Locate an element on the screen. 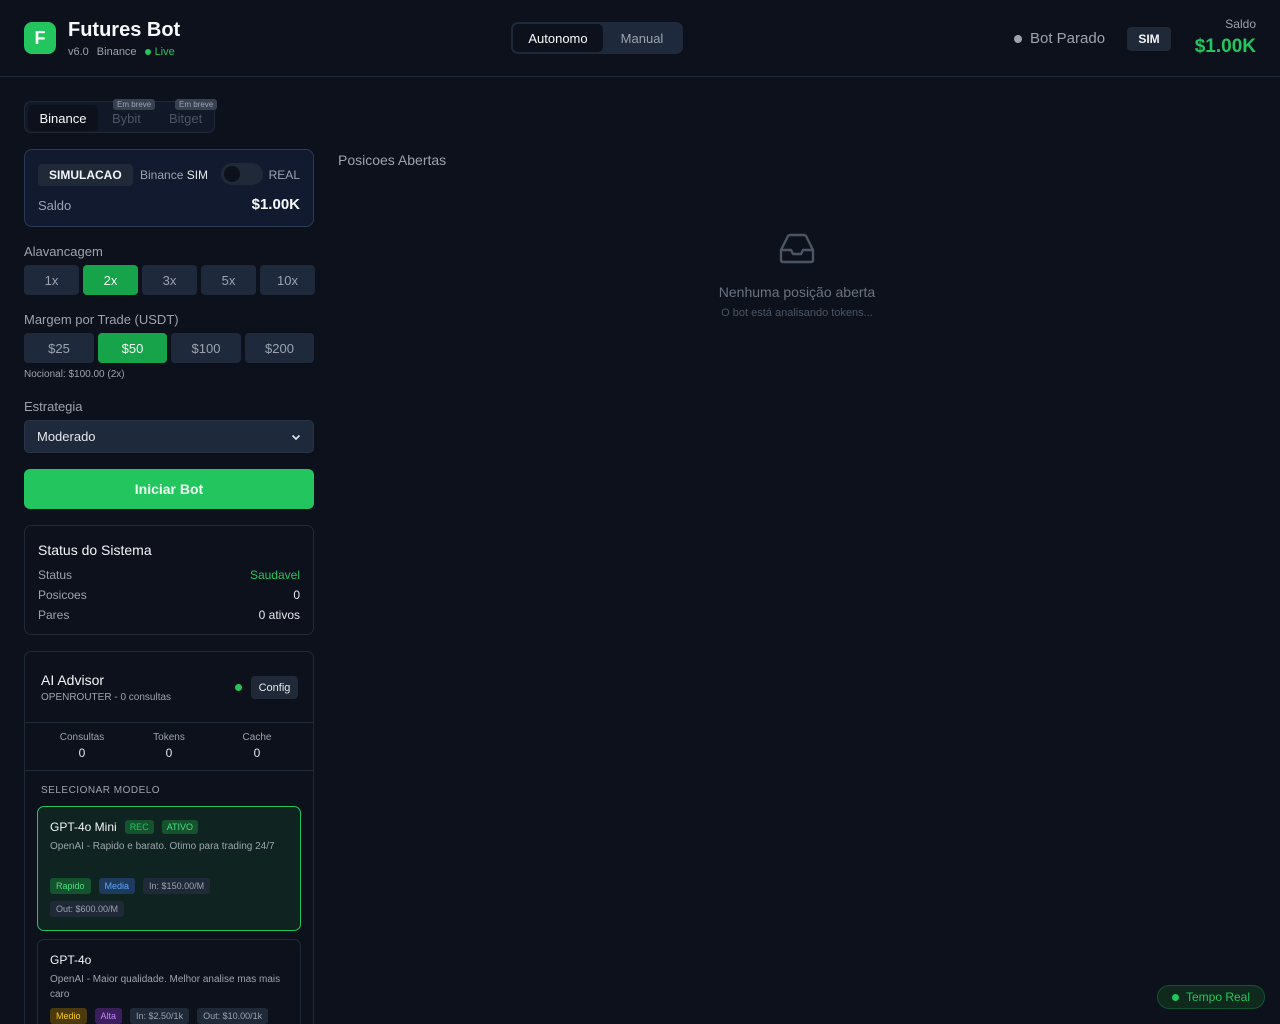 The height and width of the screenshot is (1024, 1280). speed-chip: Rapido is located at coordinates (70, 886).